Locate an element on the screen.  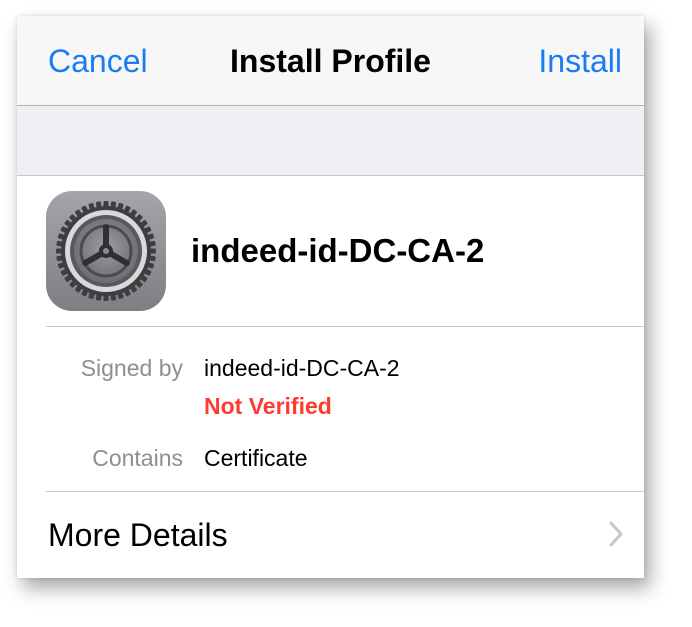
install-button: Install is located at coordinates (580, 61).